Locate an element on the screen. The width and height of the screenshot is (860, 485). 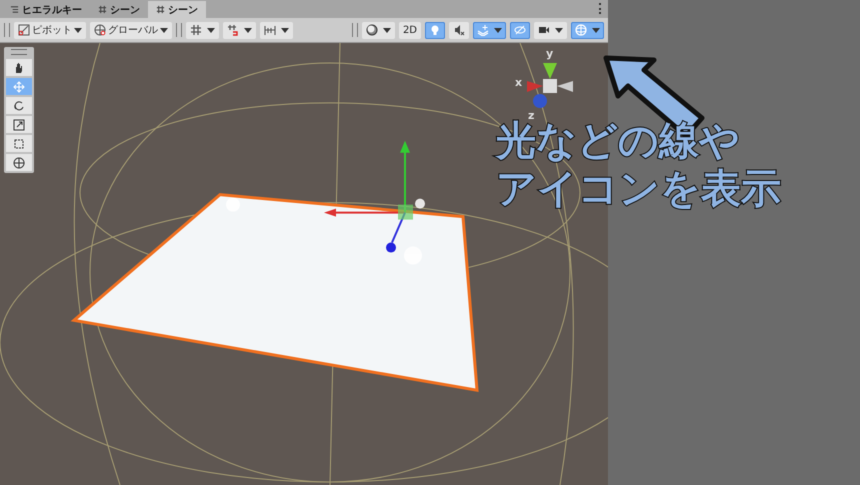
video-camera-icon is located at coordinates (544, 30).